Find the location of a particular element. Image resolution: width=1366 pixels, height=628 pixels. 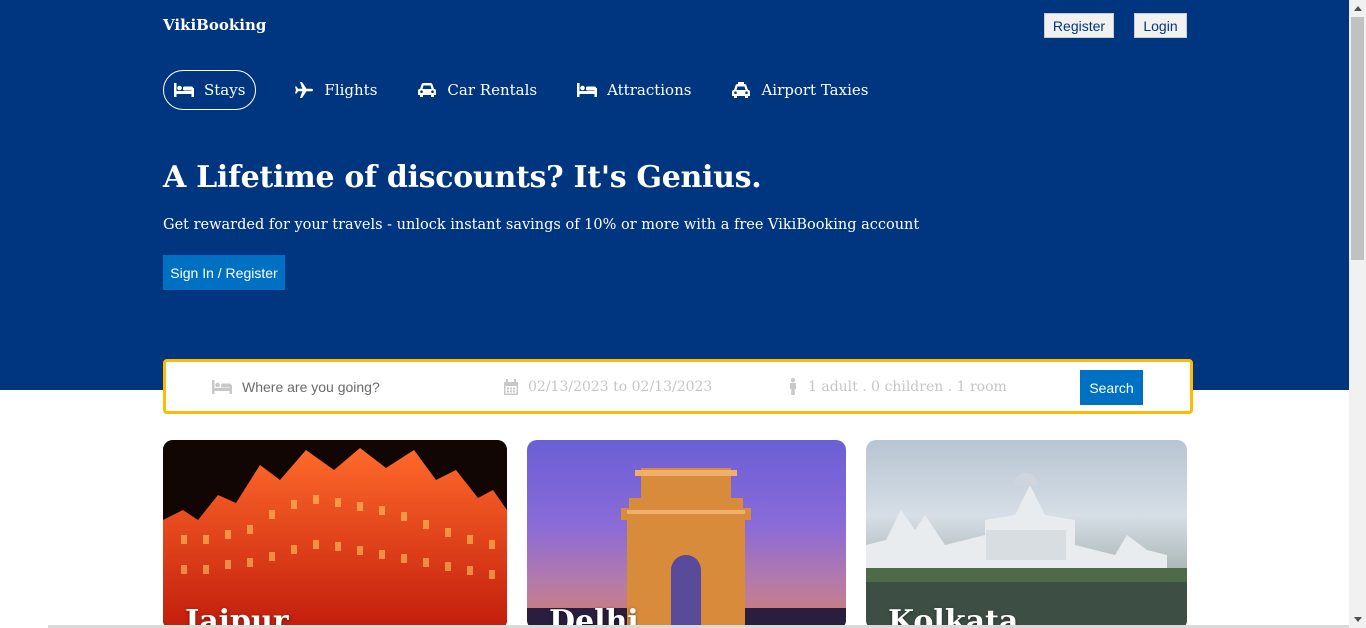

nav-item-airport-taxies: Airport Taxies is located at coordinates (799, 90).